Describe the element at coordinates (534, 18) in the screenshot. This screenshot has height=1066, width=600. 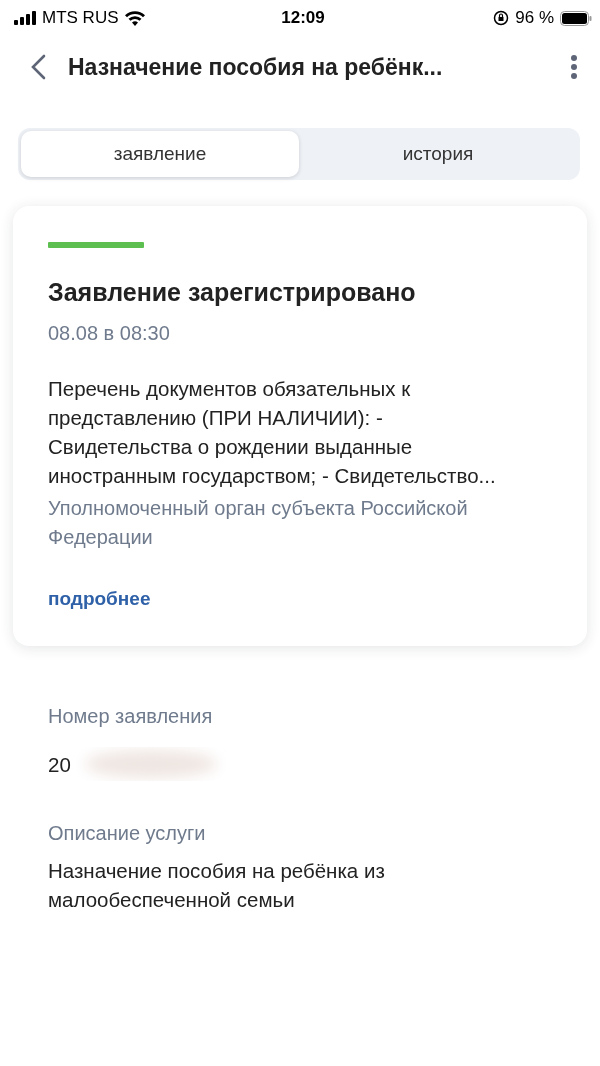
I see `battery-percent: 96 %` at that location.